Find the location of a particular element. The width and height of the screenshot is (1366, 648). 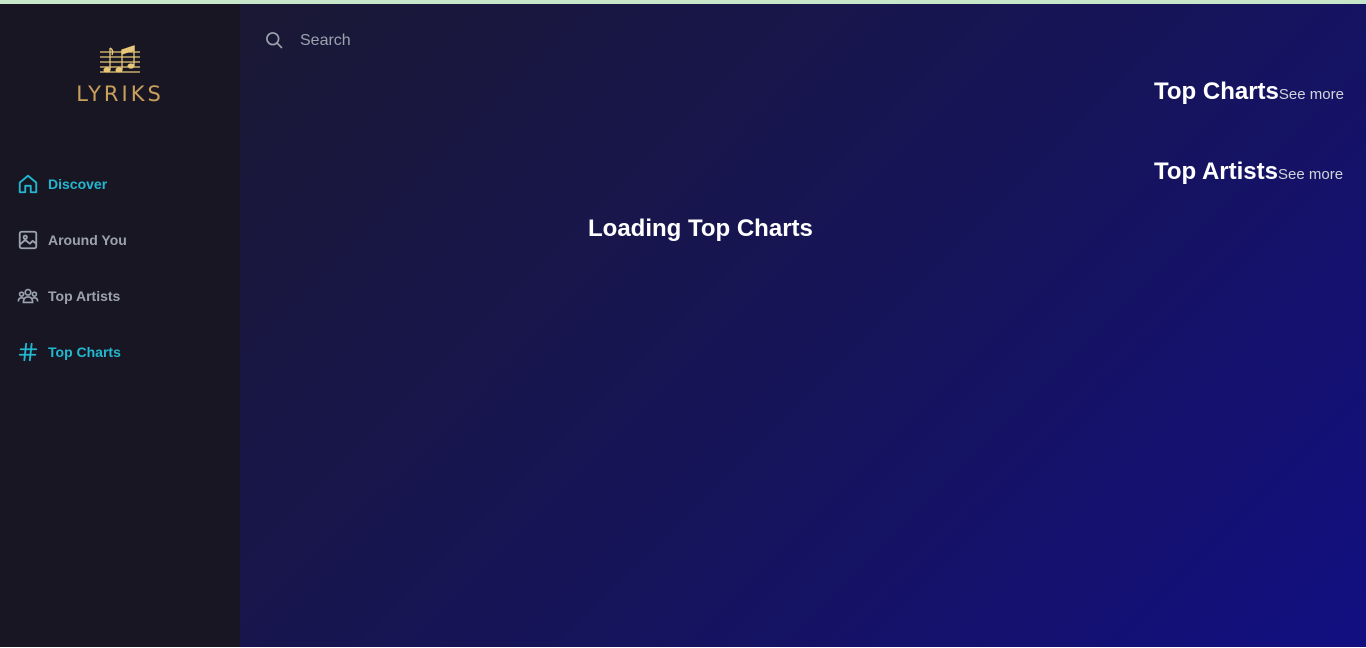

sidebar-item-label: Around You is located at coordinates (87, 240).